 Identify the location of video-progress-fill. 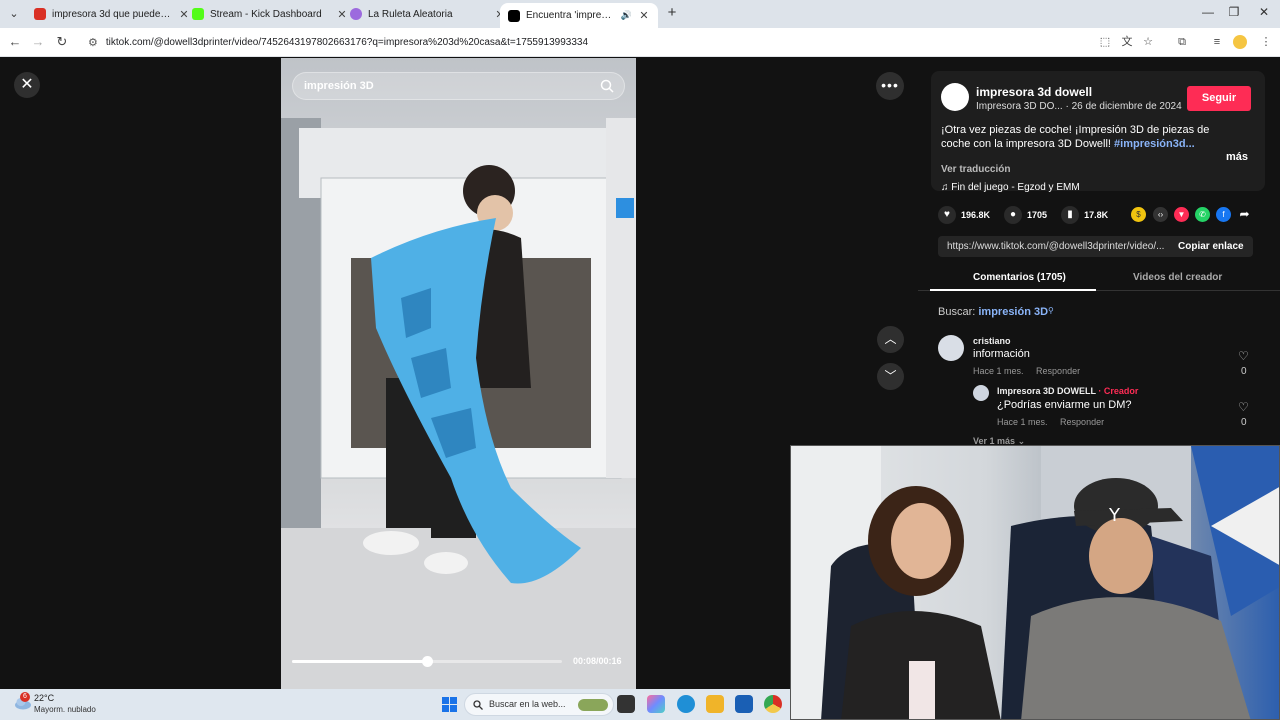
(359, 661).